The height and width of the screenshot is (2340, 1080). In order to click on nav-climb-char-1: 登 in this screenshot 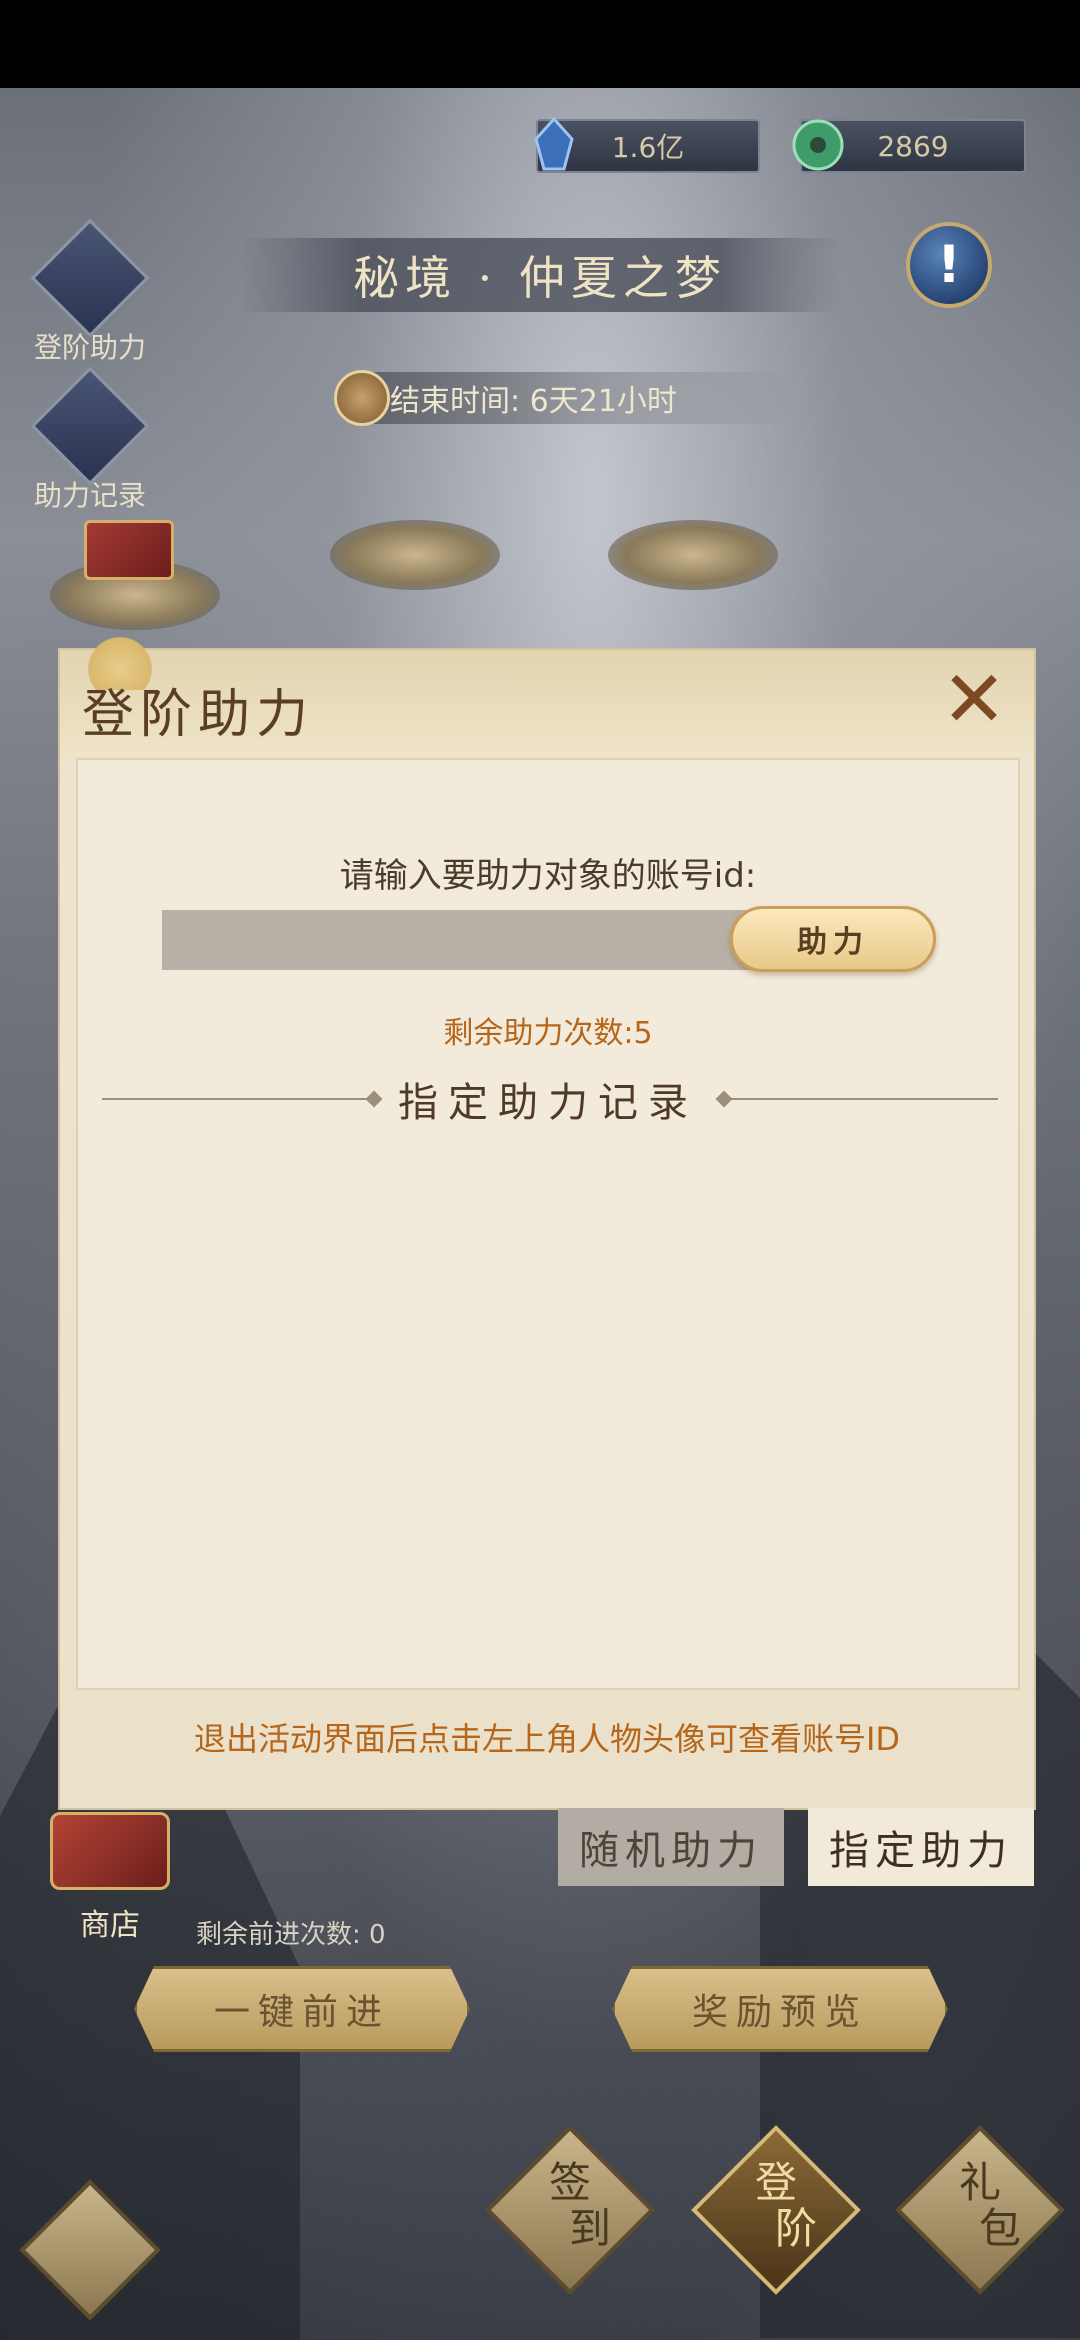, I will do `click(775, 2182)`.